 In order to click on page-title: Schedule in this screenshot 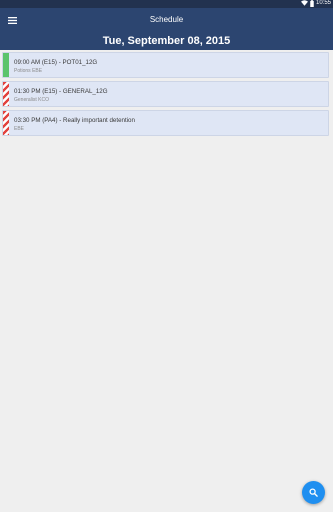, I will do `click(166, 19)`.